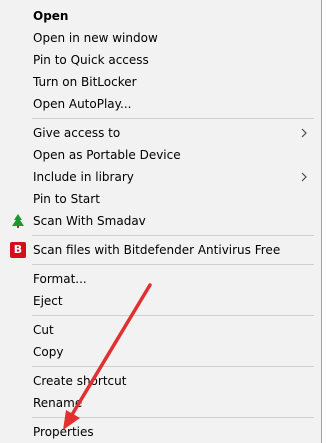 The width and height of the screenshot is (327, 443). Describe the element at coordinates (80, 381) in the screenshot. I see `menu-item-label: Create shortcut` at that location.